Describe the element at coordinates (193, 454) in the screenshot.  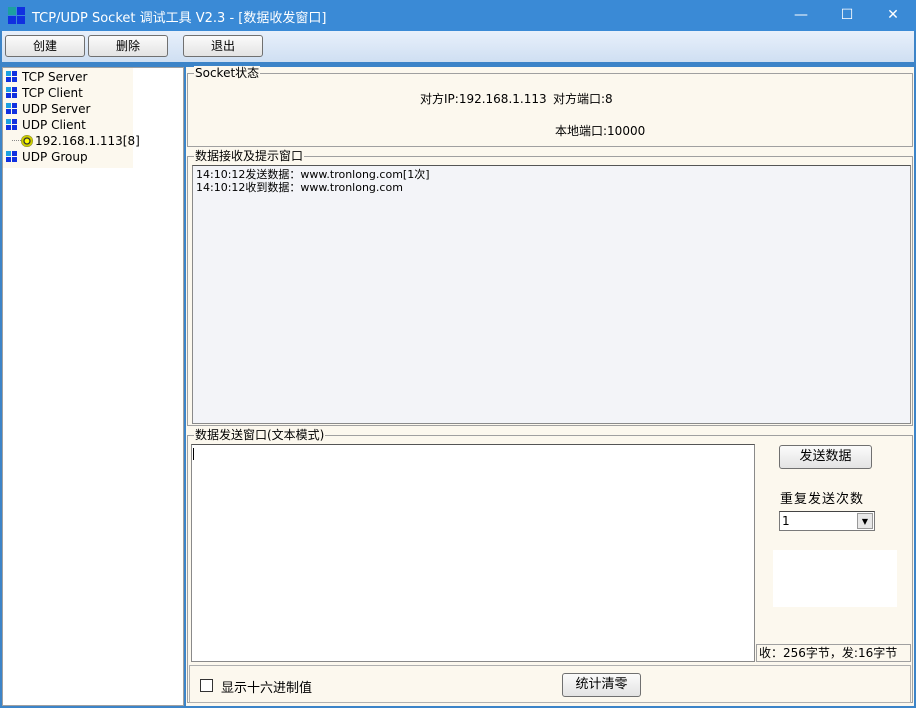
I see `text-cursor` at that location.